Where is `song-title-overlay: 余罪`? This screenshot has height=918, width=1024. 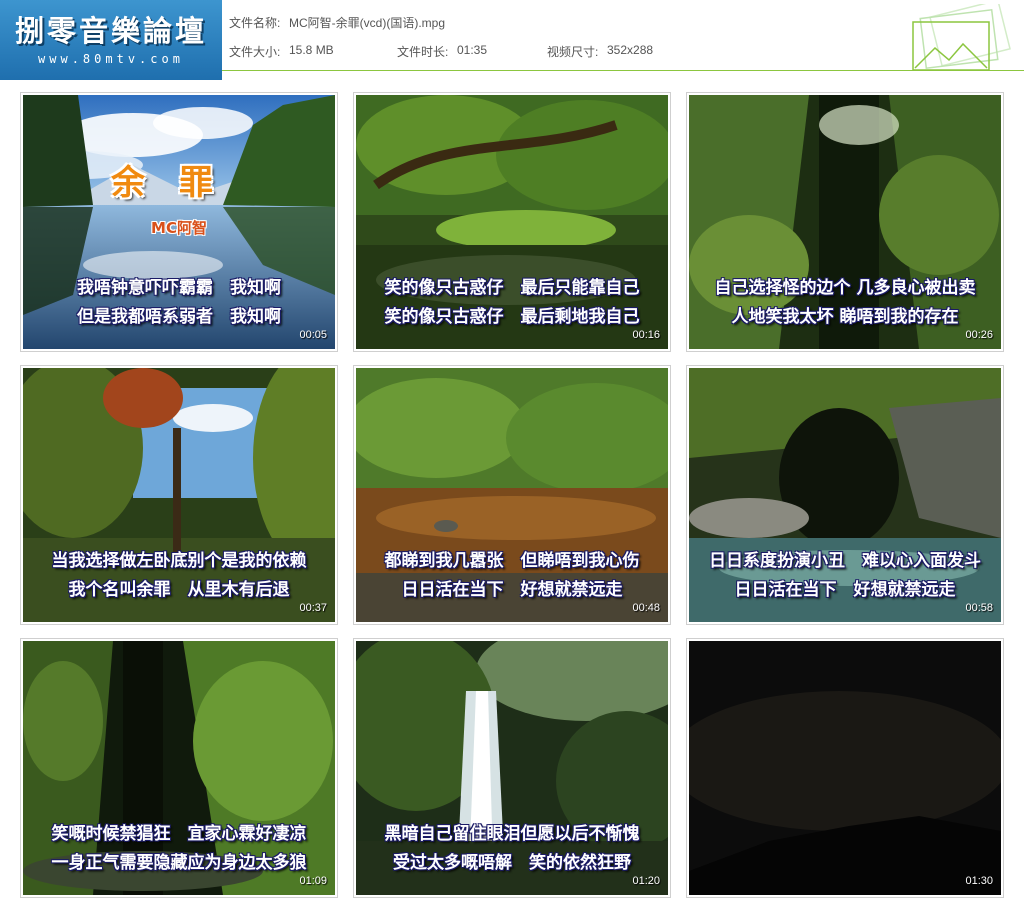
song-title-overlay: 余罪 is located at coordinates (179, 183).